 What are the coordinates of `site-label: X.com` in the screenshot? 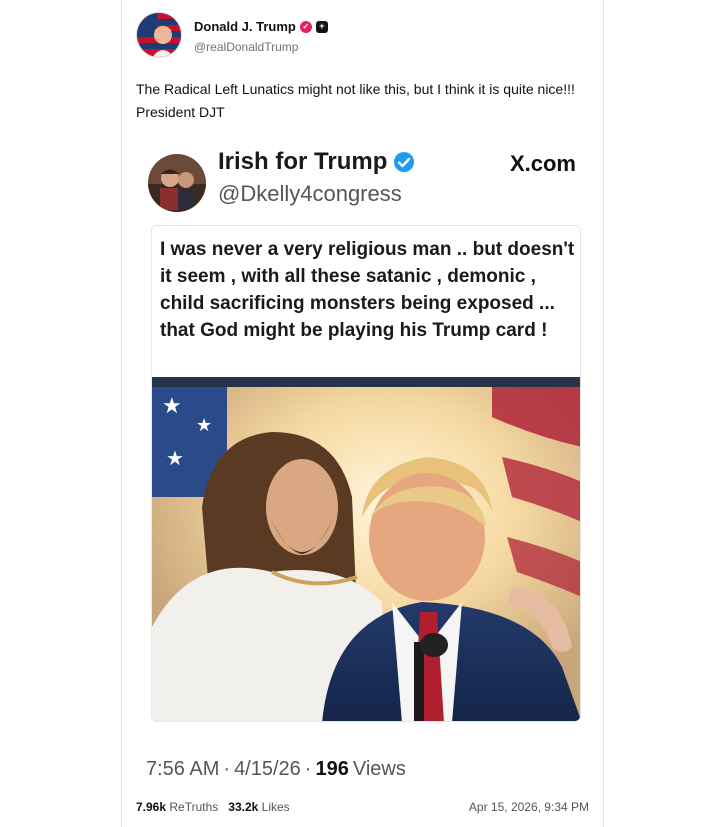 It's located at (542, 163).